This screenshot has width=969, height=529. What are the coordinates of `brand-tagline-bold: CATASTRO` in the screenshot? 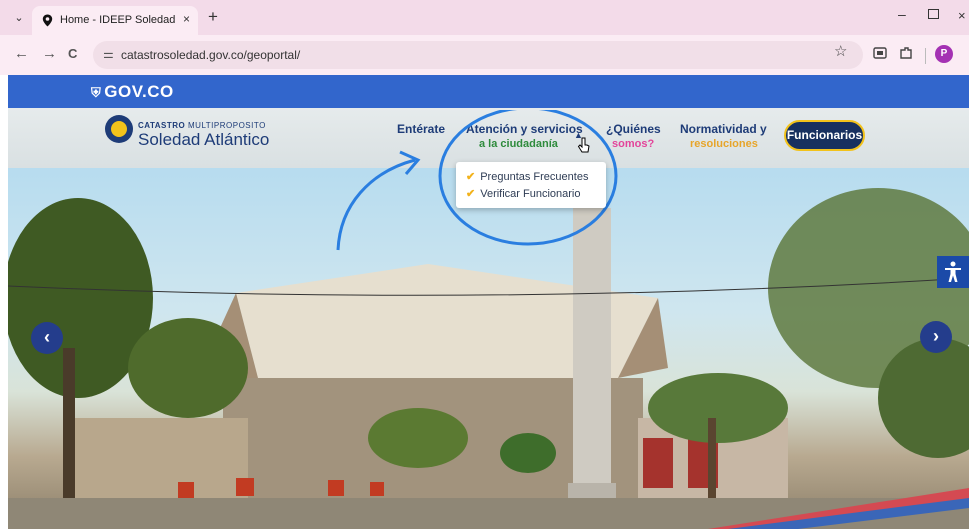 It's located at (162, 125).